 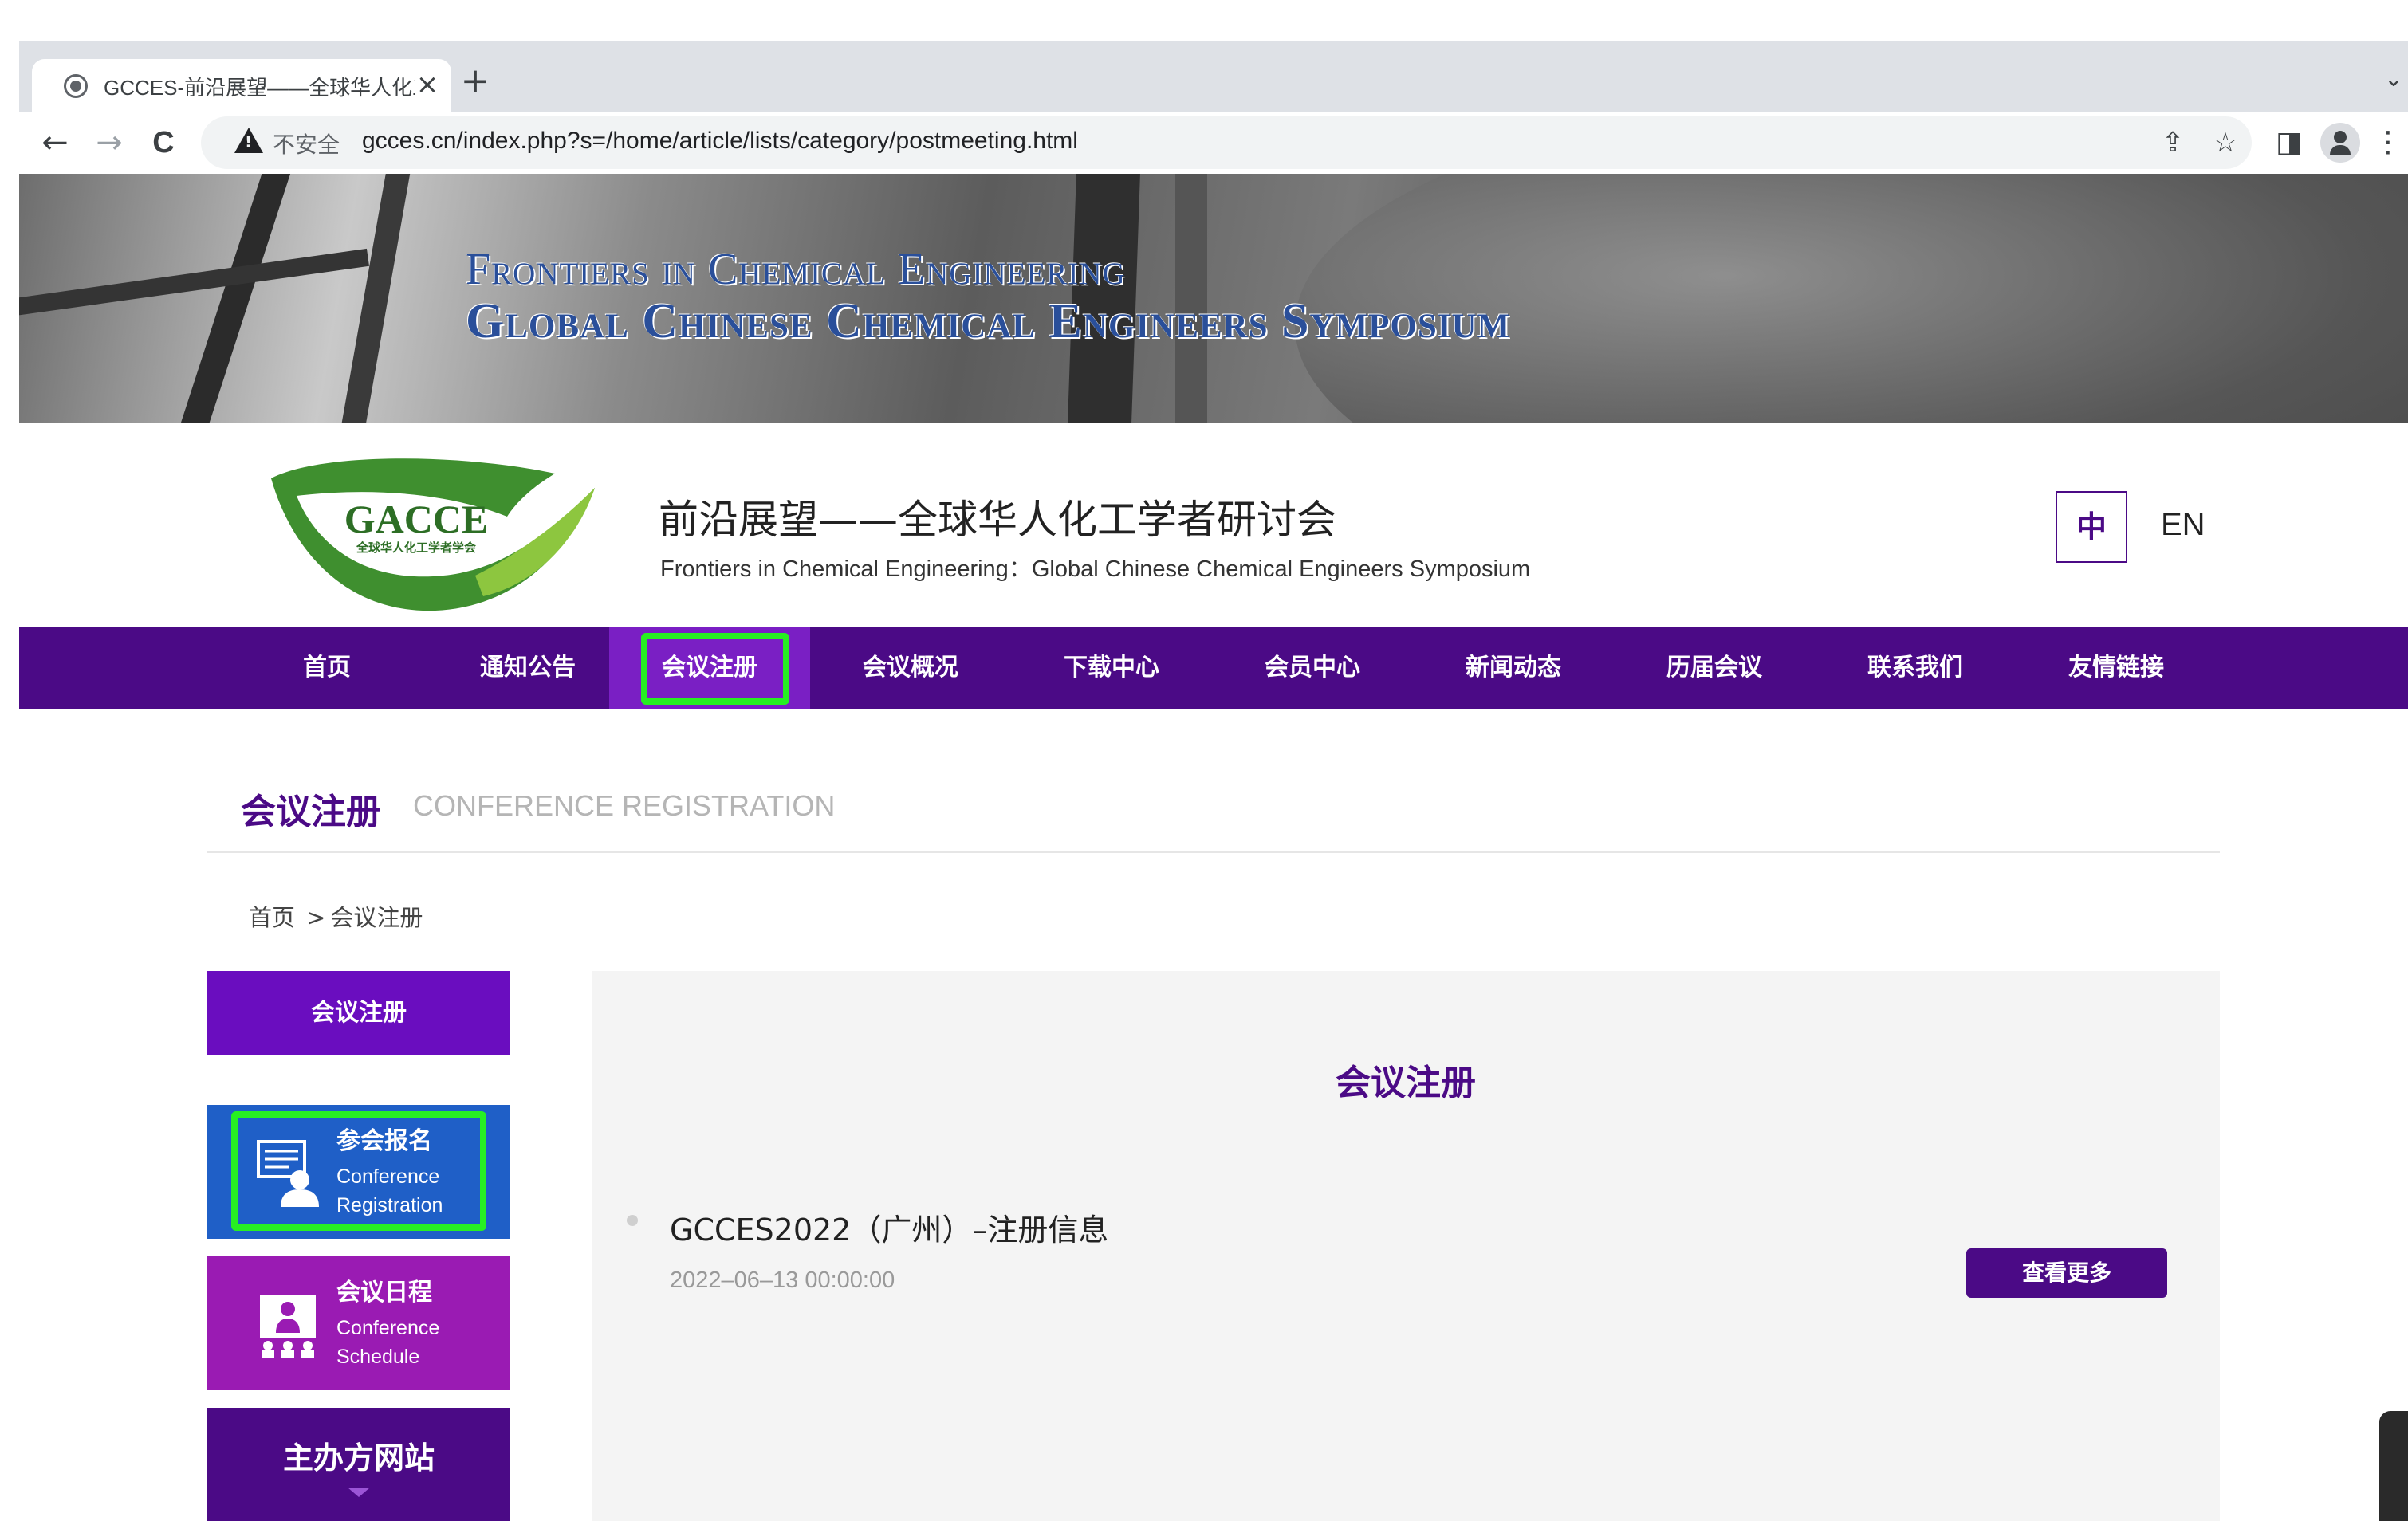 What do you see at coordinates (163, 143) in the screenshot?
I see `reload-icon: C` at bounding box center [163, 143].